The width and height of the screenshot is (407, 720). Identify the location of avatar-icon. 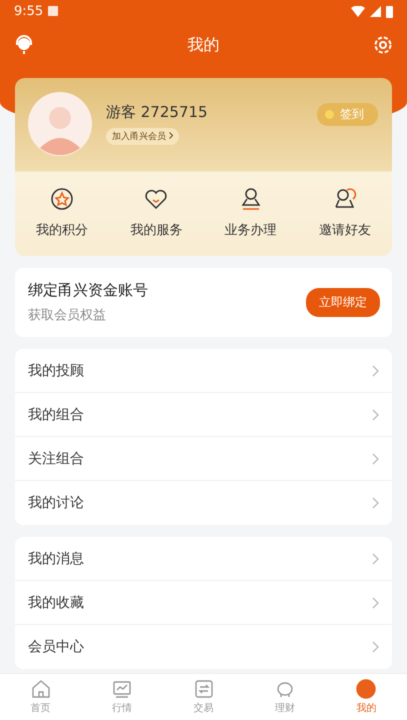
(60, 124).